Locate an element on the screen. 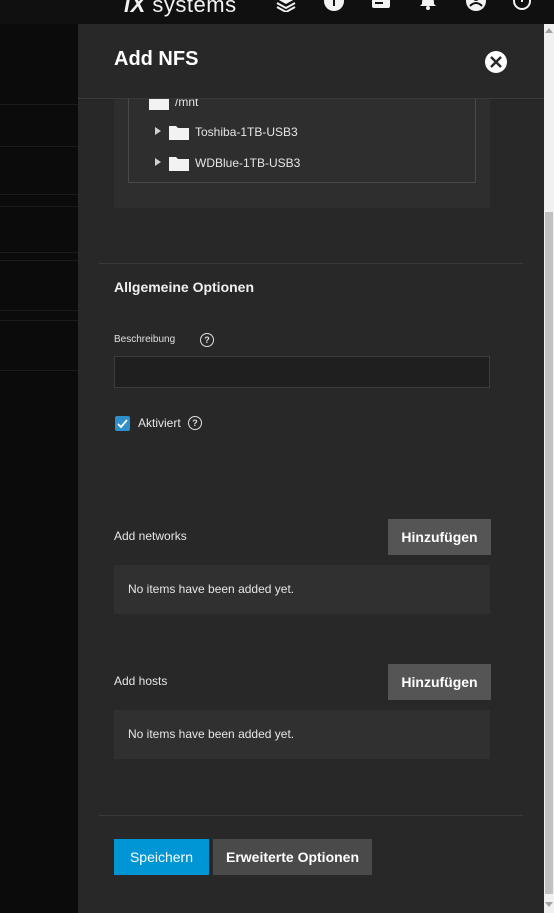 Image resolution: width=554 pixels, height=913 pixels. info-icon is located at coordinates (334, 6).